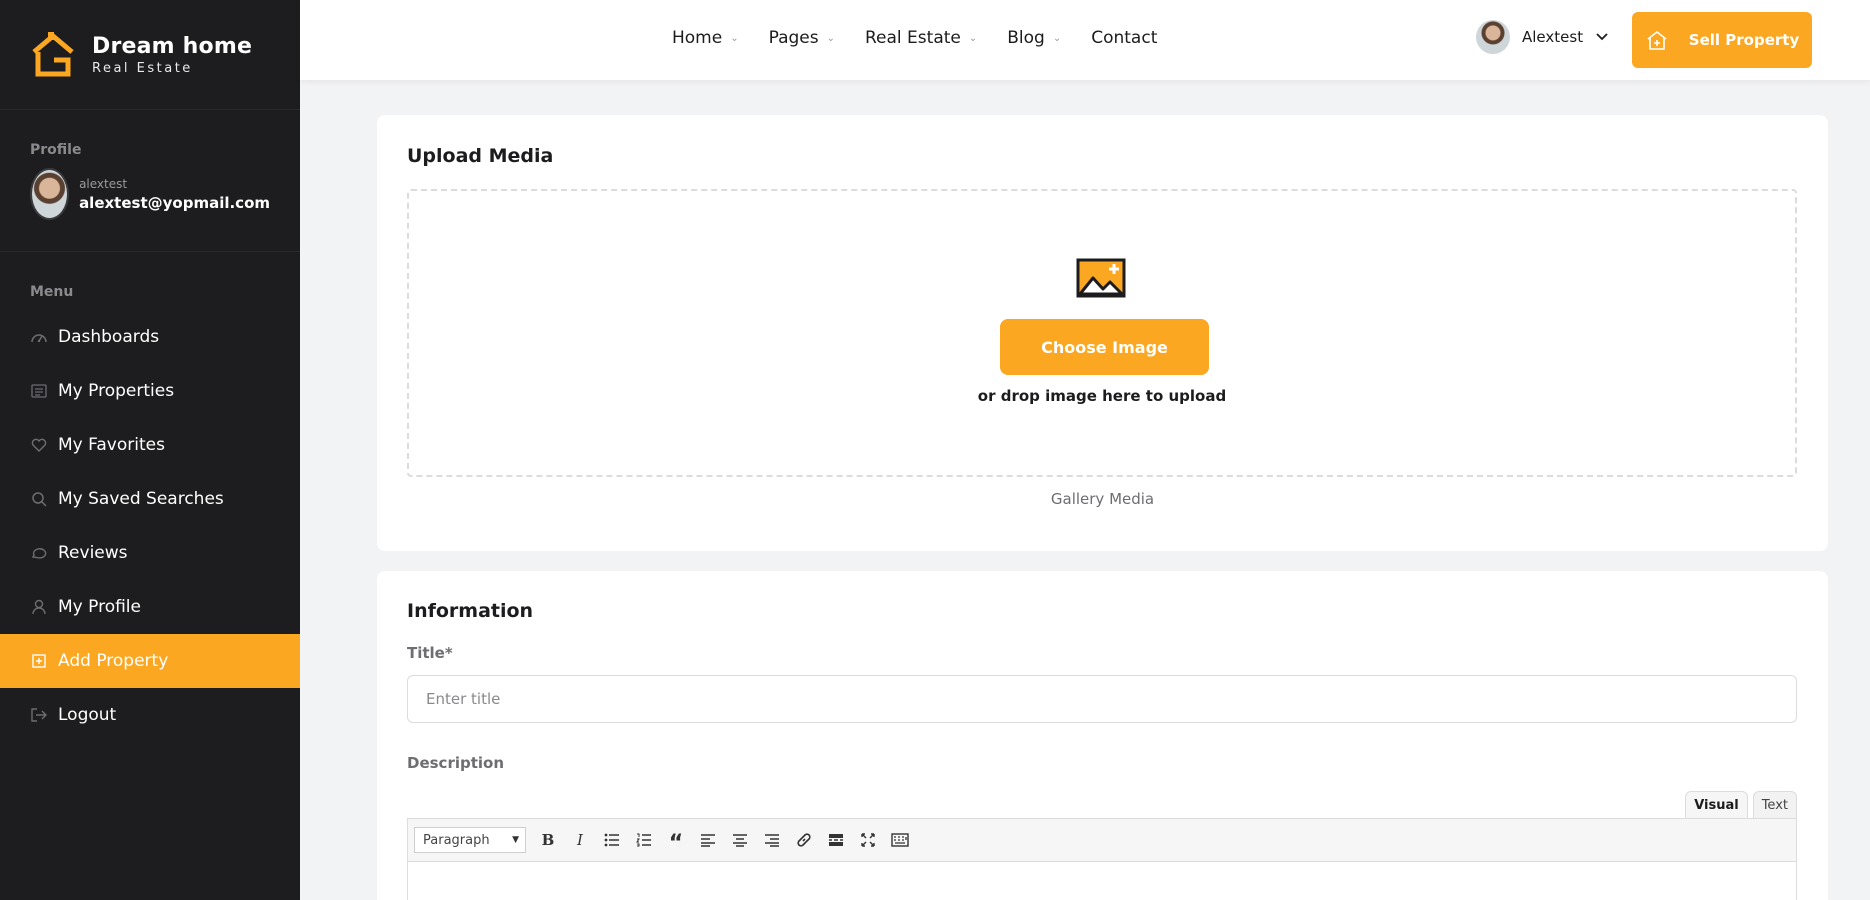 This screenshot has width=1870, height=900. I want to click on information-title: Information, so click(470, 611).